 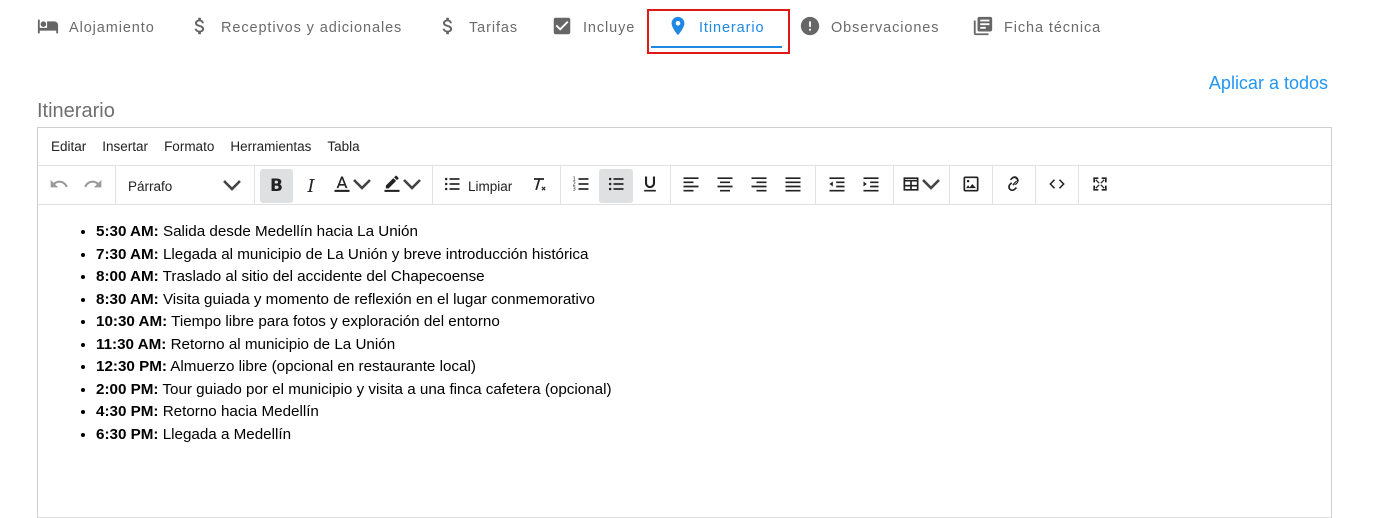 I want to click on item-text: Llegada a Medellín, so click(x=225, y=434).